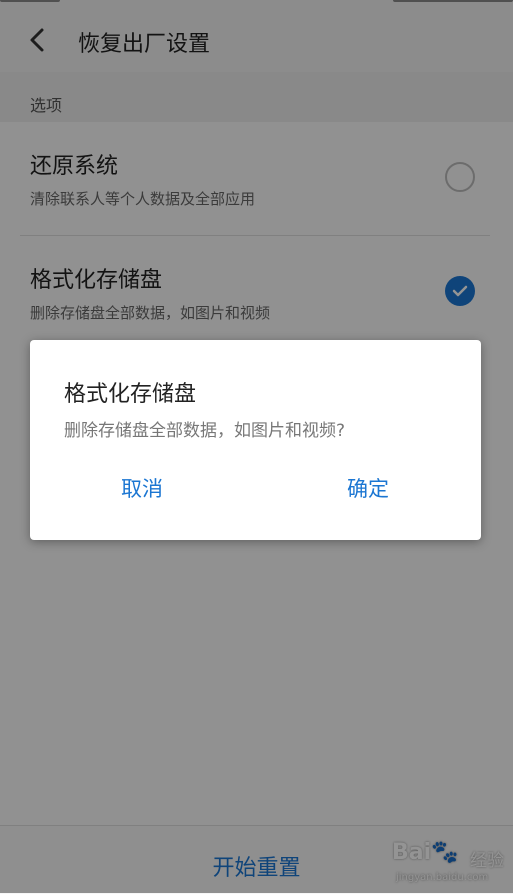 The image size is (513, 894). I want to click on dialog-message: 删除存储盘全部数据，如图片和视频?, so click(205, 431).